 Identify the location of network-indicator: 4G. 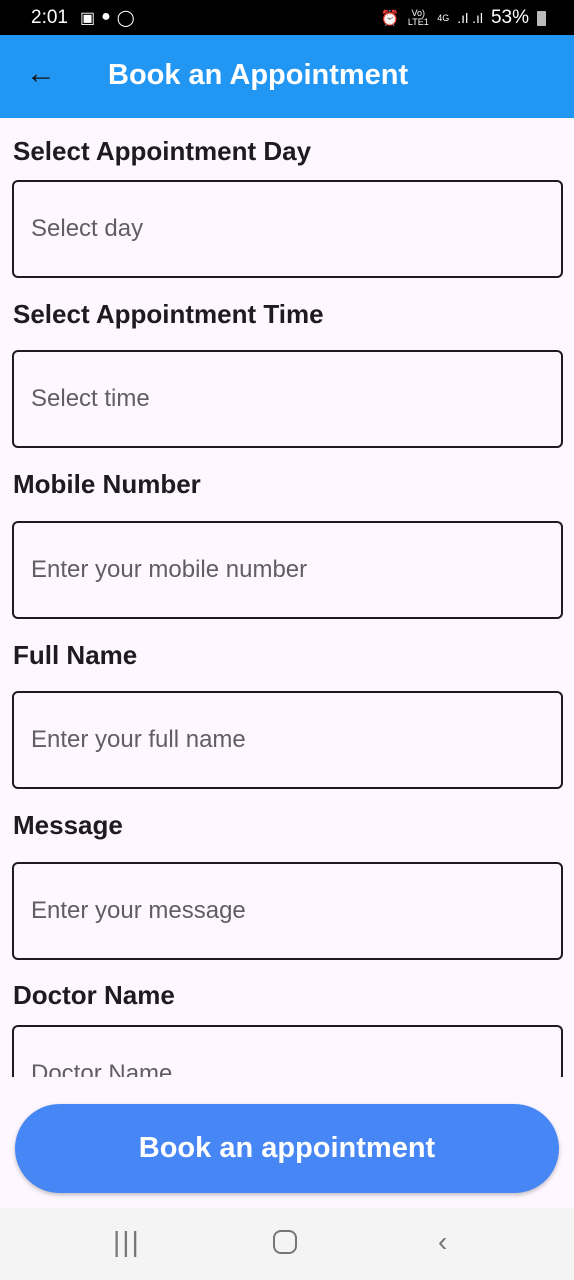
(443, 17).